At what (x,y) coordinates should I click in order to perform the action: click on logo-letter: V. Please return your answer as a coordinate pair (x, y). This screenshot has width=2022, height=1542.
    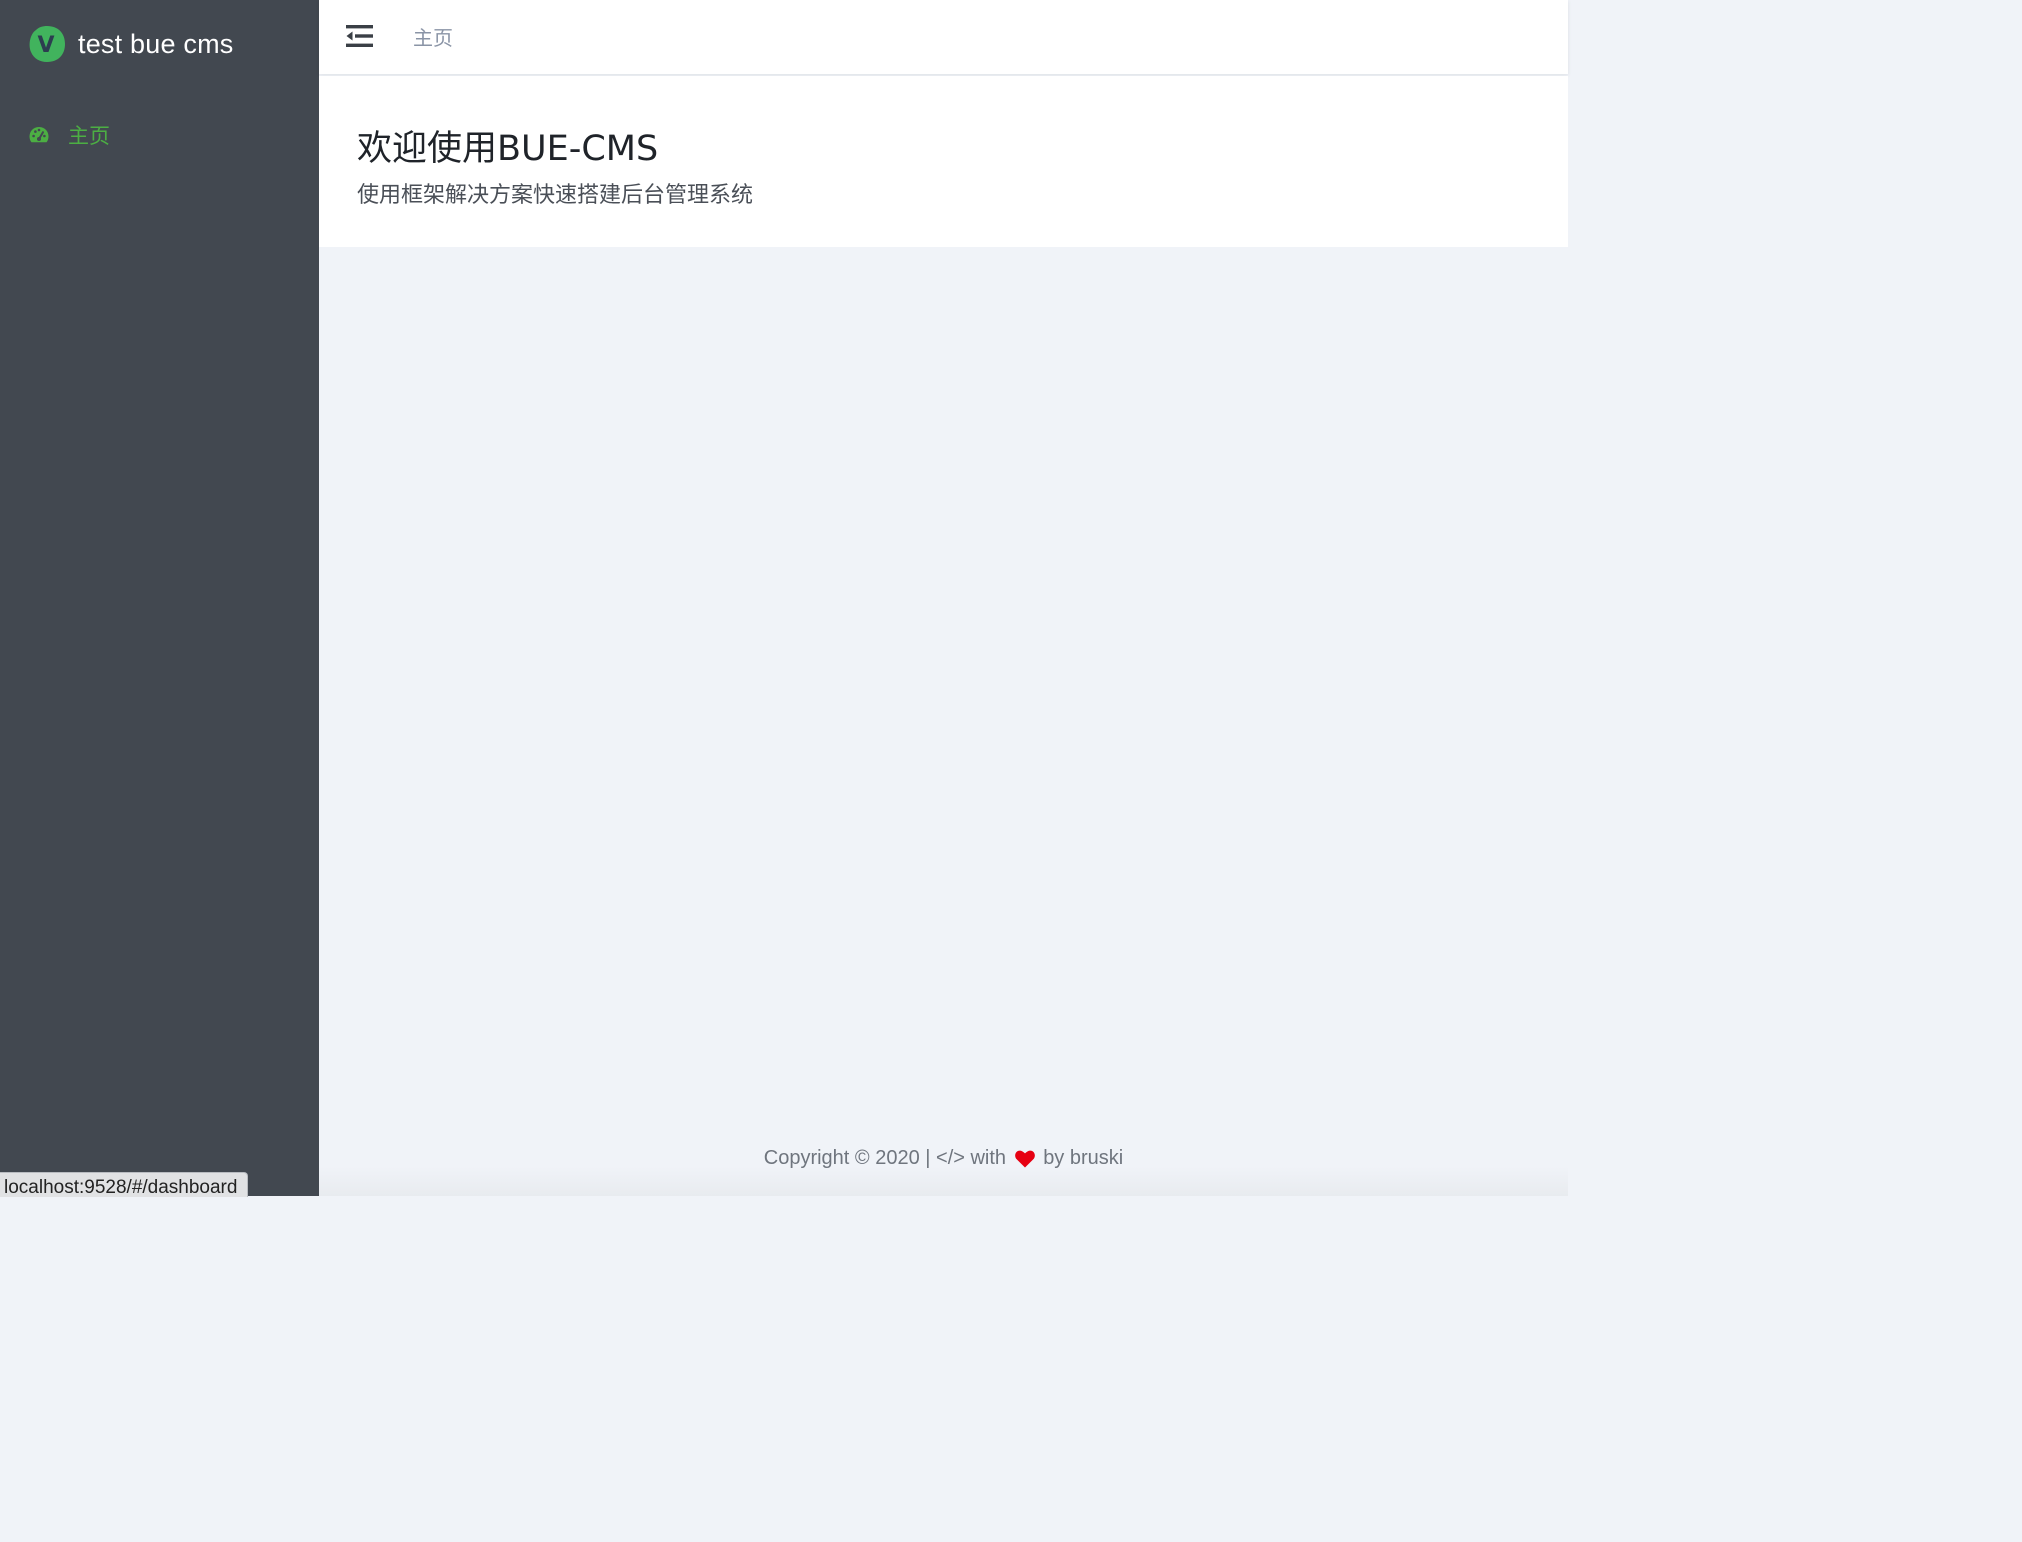
    Looking at the image, I should click on (45, 45).